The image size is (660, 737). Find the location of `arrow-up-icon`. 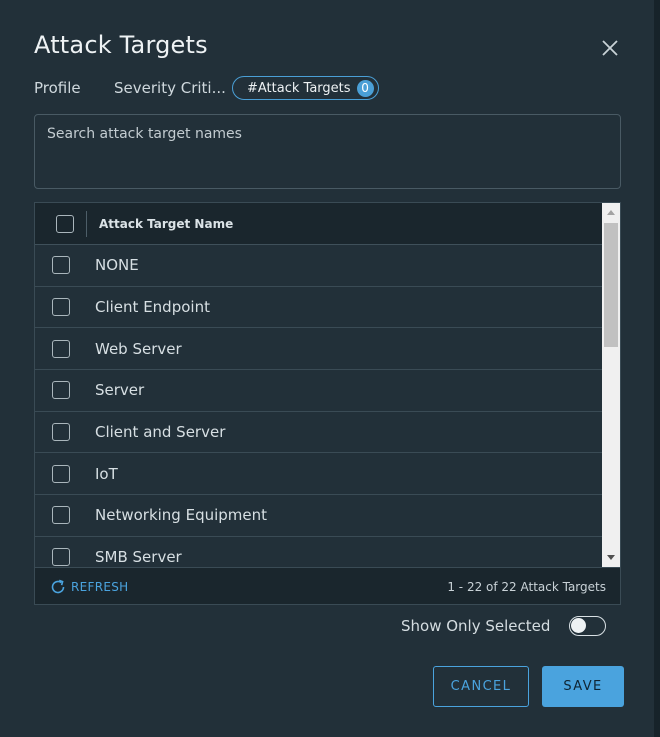

arrow-up-icon is located at coordinates (611, 212).